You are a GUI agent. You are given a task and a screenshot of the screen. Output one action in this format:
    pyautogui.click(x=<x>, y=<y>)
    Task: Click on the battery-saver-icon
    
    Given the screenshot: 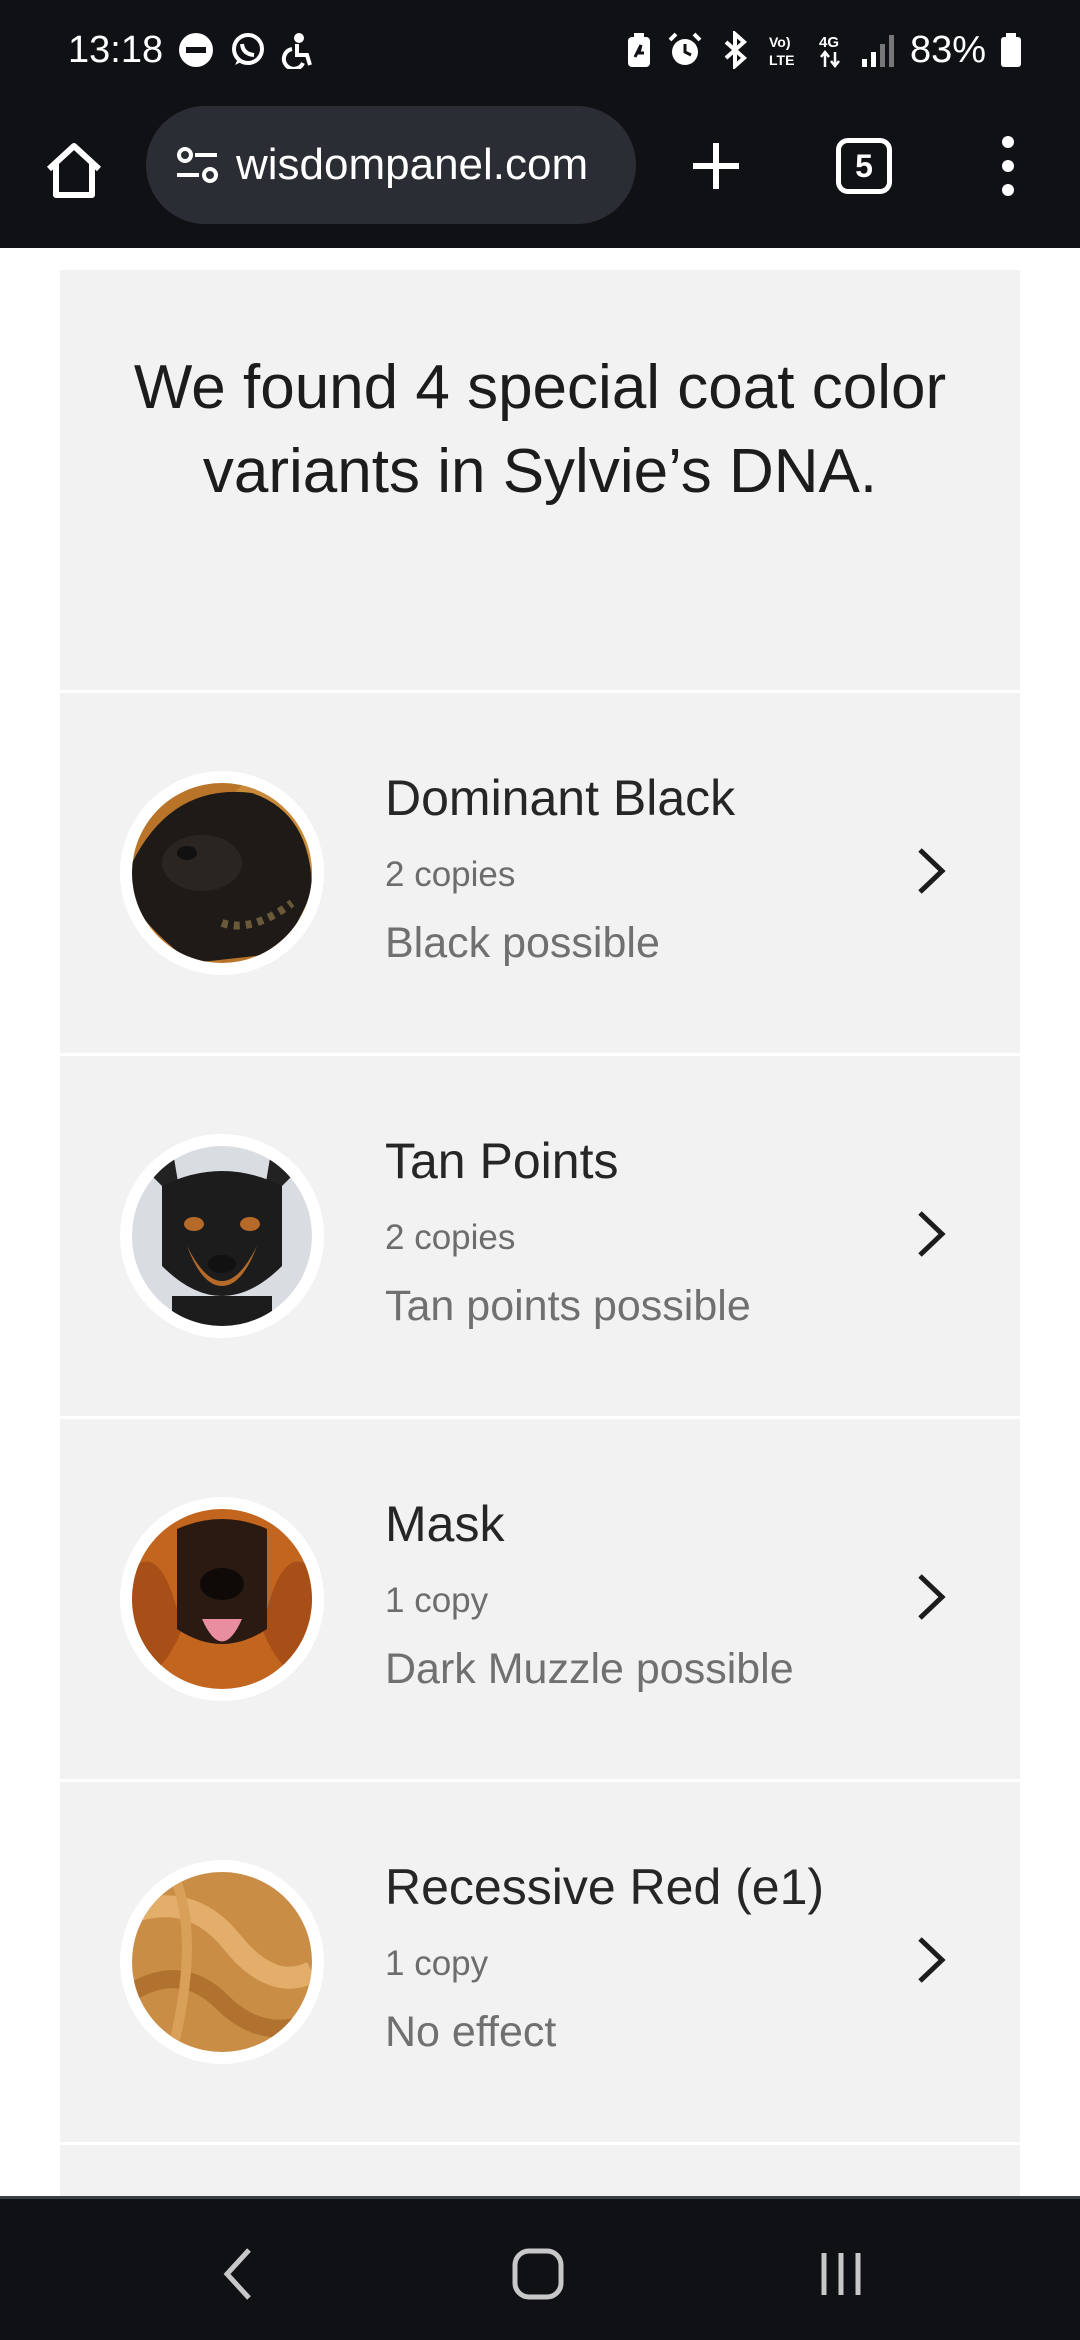 What is the action you would take?
    pyautogui.click(x=639, y=50)
    